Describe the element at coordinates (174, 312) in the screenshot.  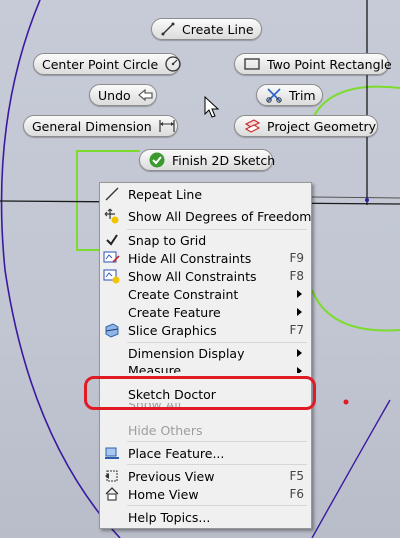
I see `menu-item-label: Create Feature` at that location.